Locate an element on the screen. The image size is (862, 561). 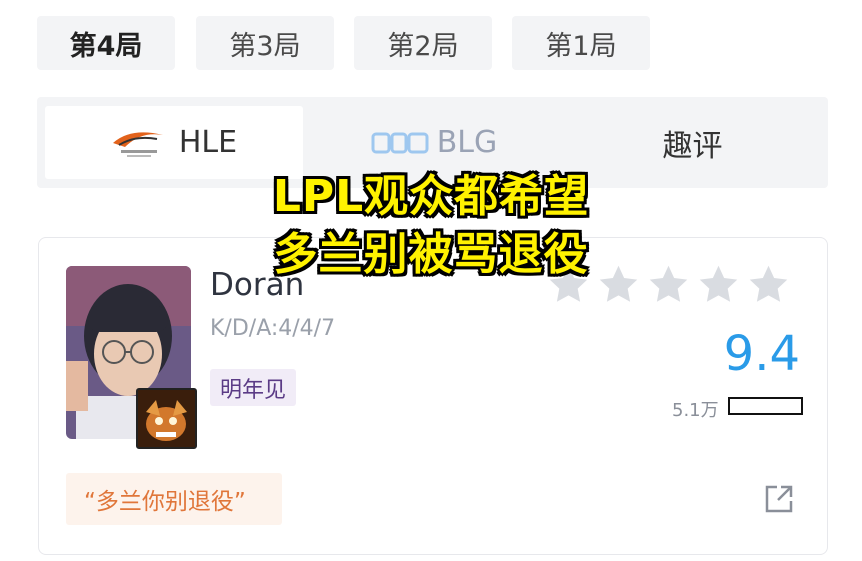
tab-game-3: 第3局 is located at coordinates (265, 43).